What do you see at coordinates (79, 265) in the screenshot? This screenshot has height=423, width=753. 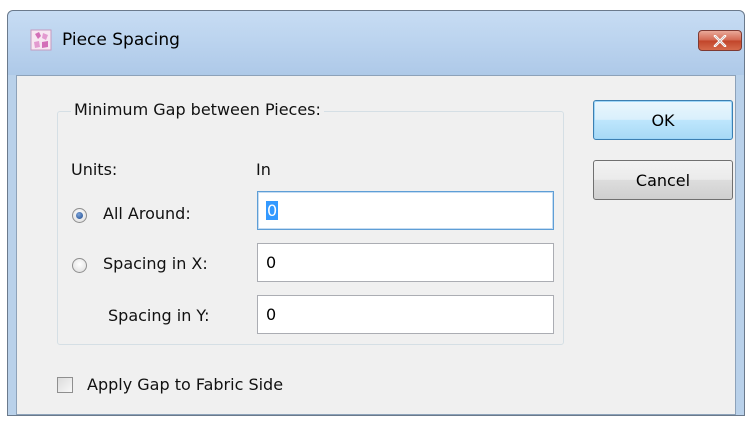 I see `spacing-x-radio` at bounding box center [79, 265].